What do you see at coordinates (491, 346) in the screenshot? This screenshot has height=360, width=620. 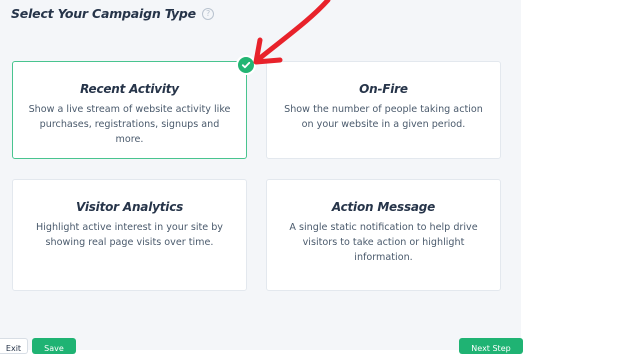 I see `next-step-button: Next Step` at bounding box center [491, 346].